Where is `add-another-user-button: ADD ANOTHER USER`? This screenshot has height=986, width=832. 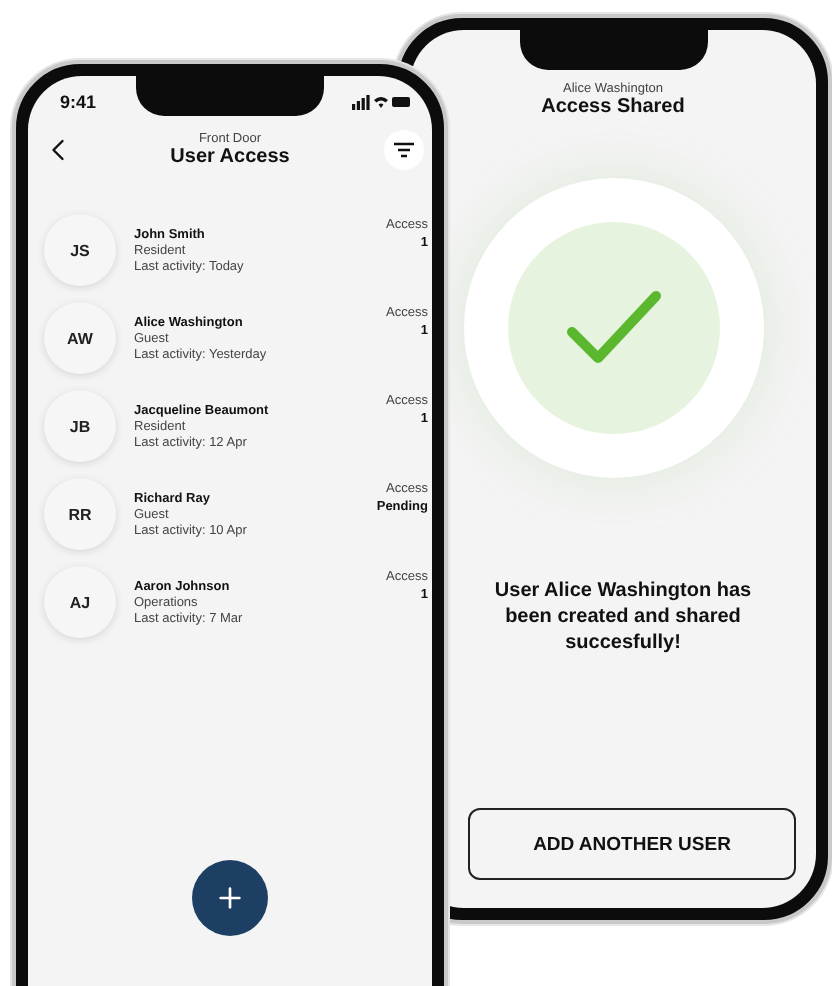 add-another-user-button: ADD ANOTHER USER is located at coordinates (632, 844).